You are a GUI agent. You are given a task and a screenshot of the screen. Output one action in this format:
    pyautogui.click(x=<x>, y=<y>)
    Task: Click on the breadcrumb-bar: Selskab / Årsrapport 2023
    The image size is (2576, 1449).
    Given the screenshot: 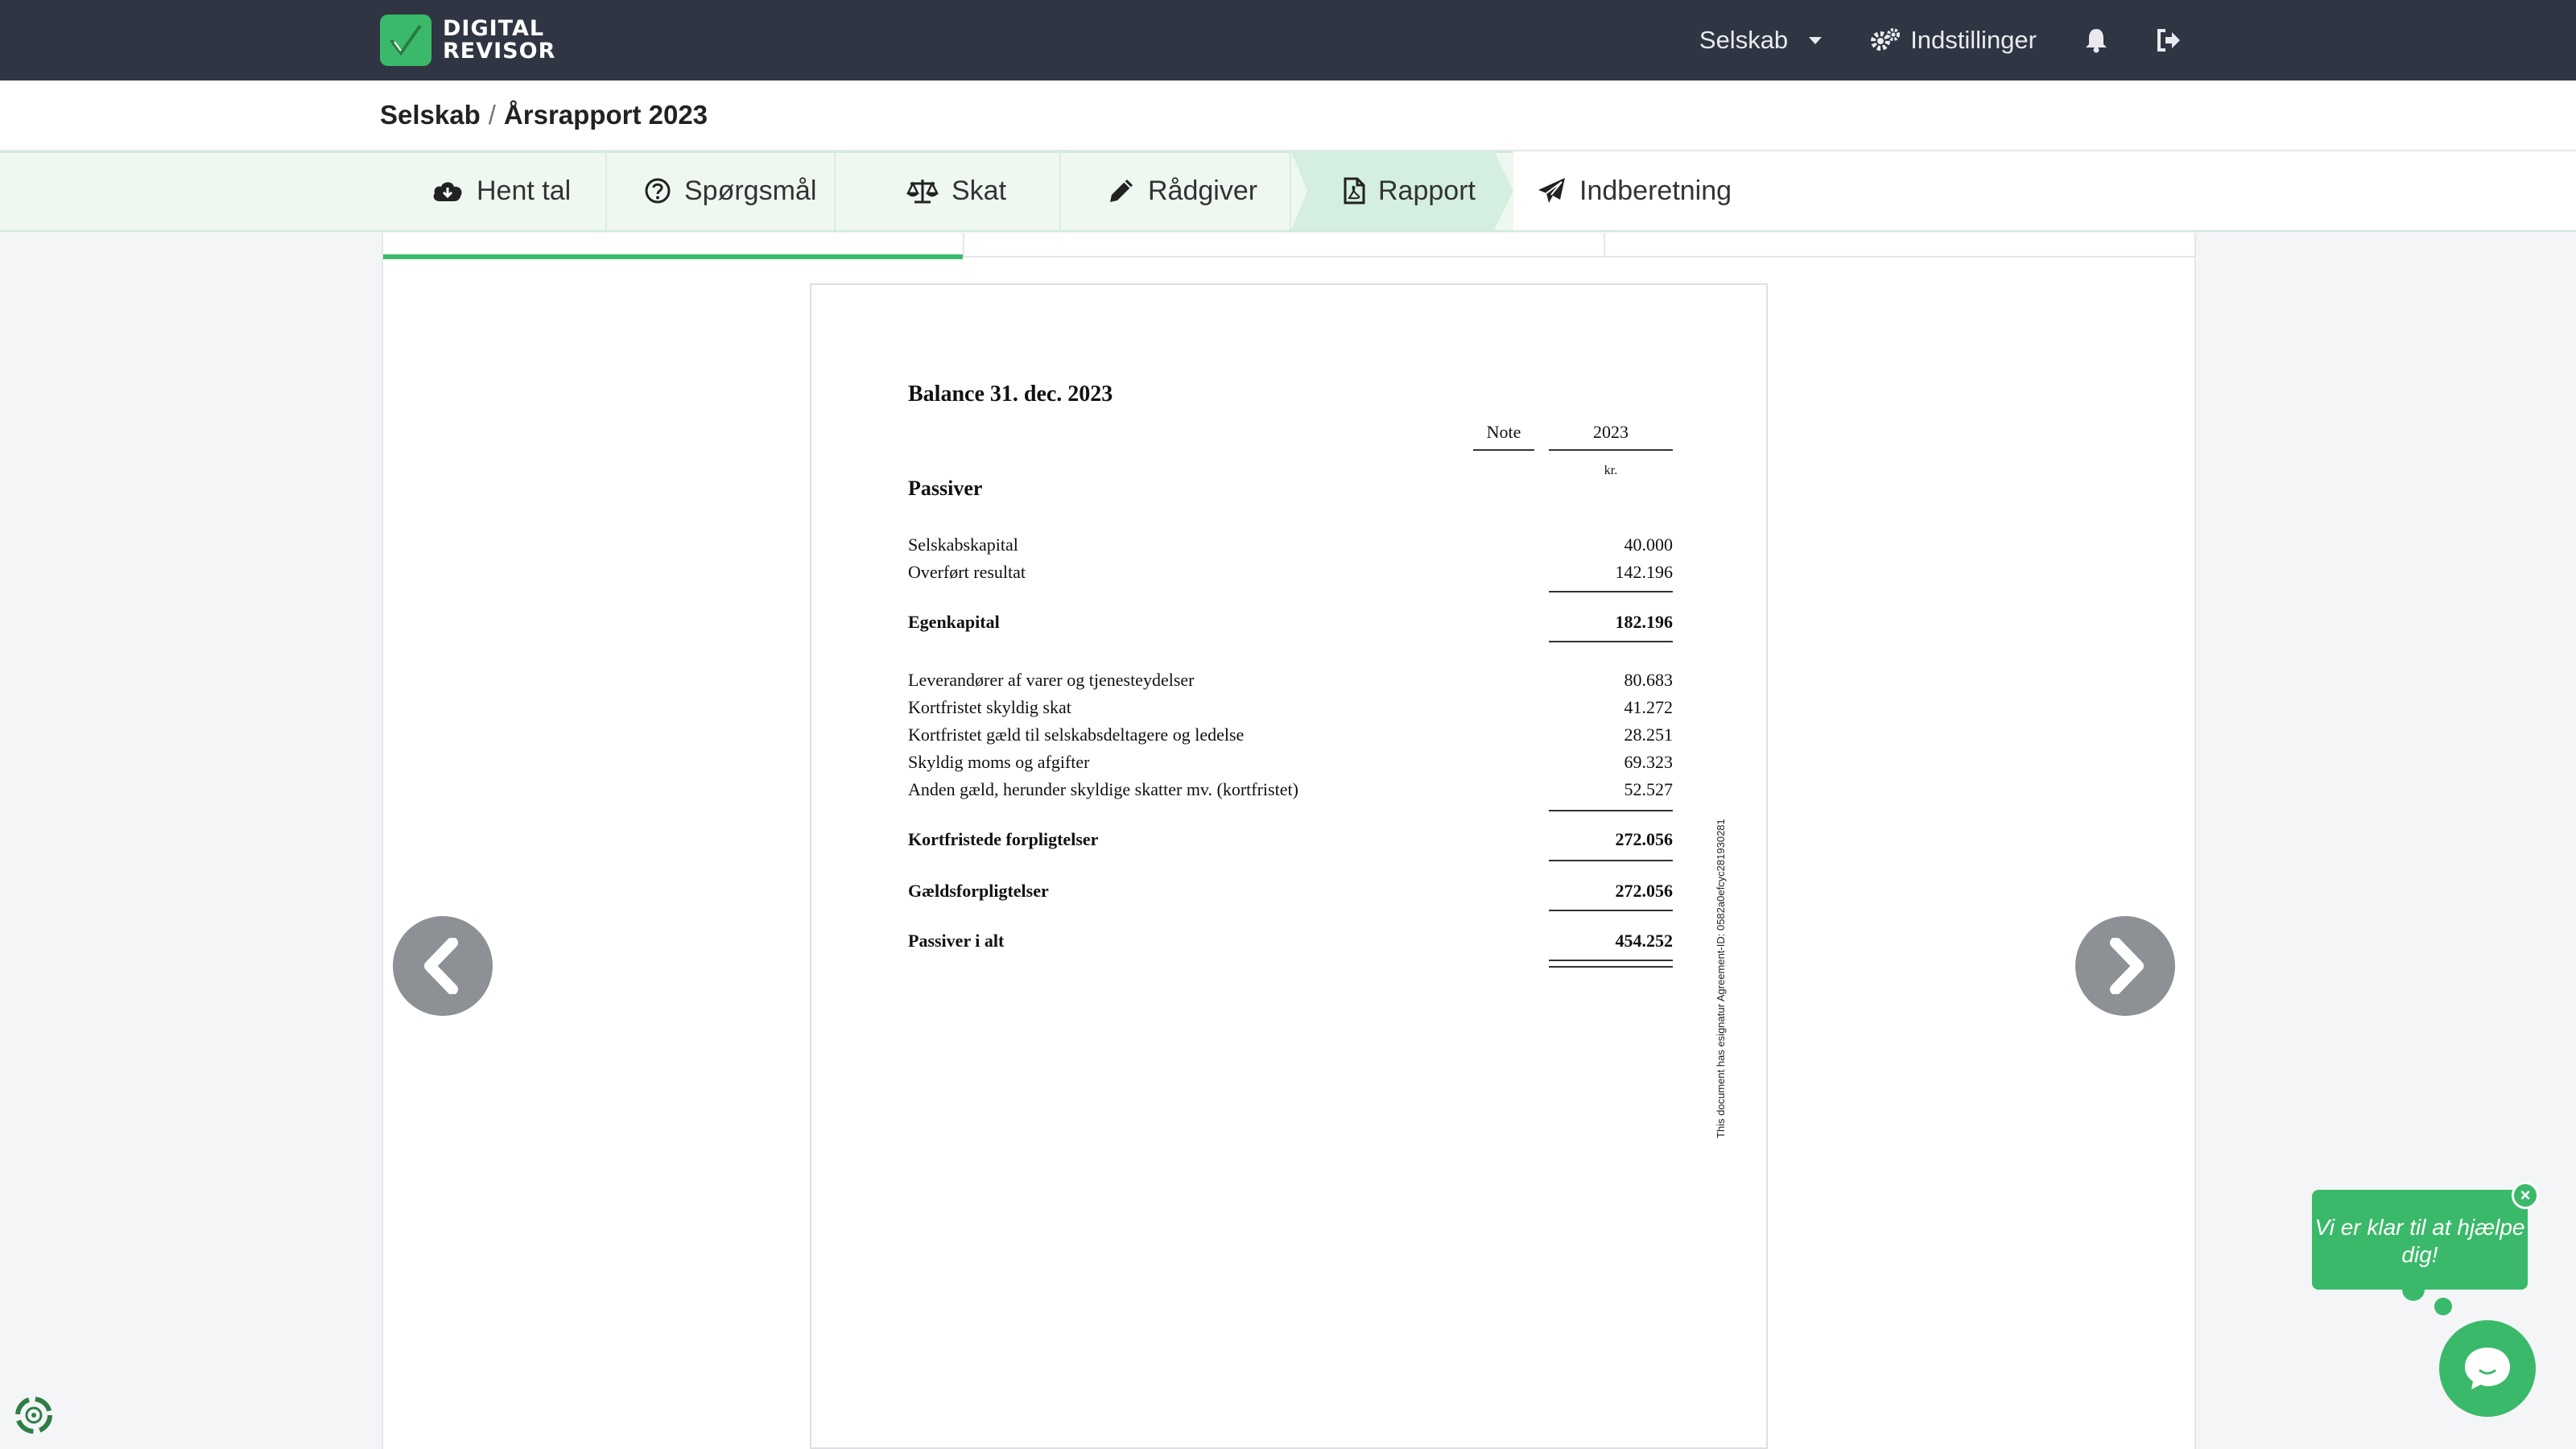 What is the action you would take?
    pyautogui.click(x=1288, y=116)
    